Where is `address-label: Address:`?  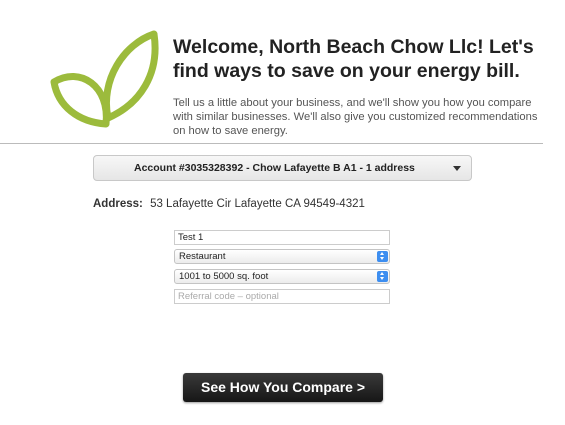
address-label: Address: is located at coordinates (118, 204).